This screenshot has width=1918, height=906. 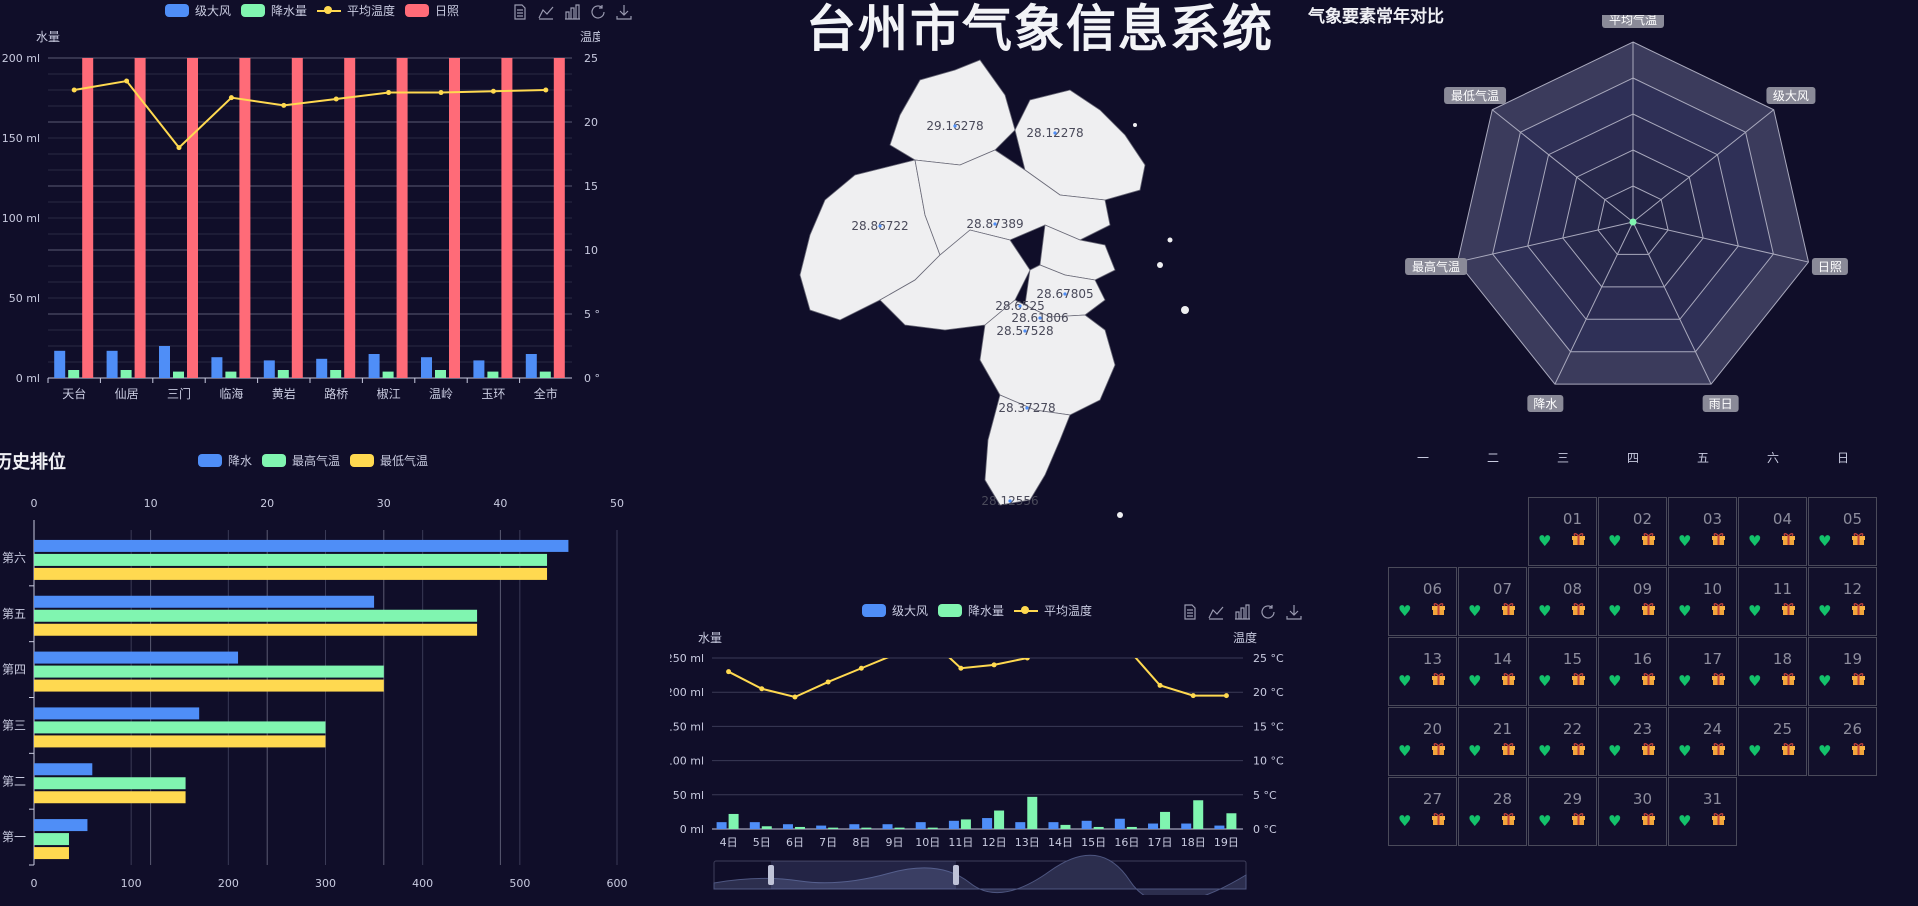 What do you see at coordinates (225, 460) in the screenshot?
I see `legend-item-rain-rank: 降水` at bounding box center [225, 460].